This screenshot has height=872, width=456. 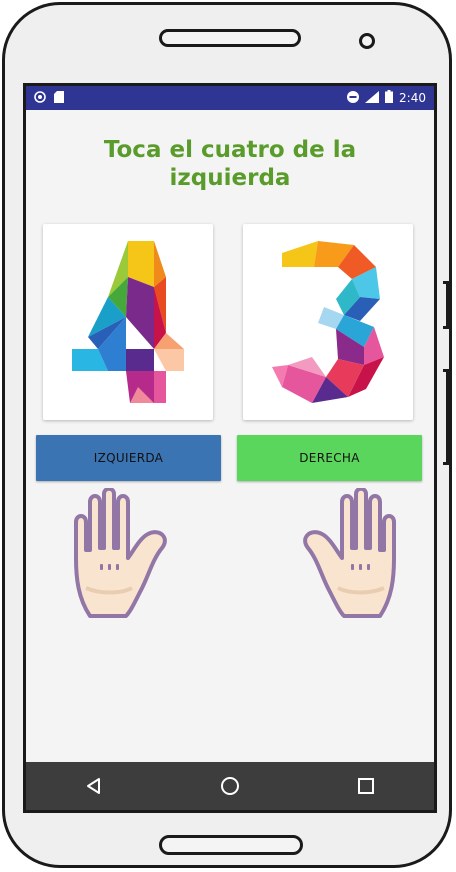 I want to click on bottom-speaker, so click(x=231, y=845).